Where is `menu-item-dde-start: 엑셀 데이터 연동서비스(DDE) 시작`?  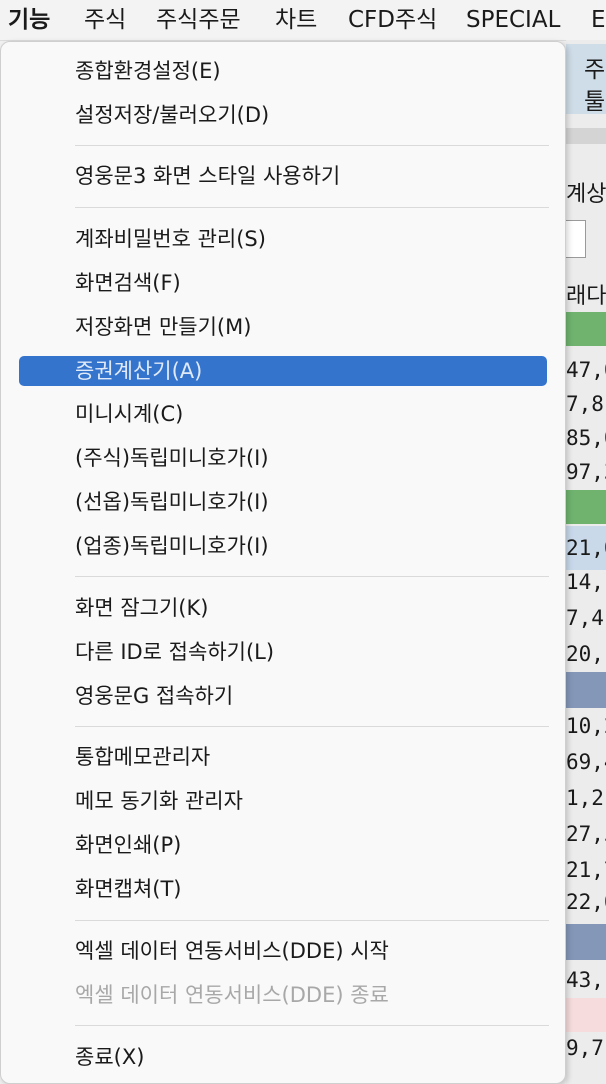
menu-item-dde-start: 엑셀 데이터 연동서비스(DDE) 시작 is located at coordinates (283, 951).